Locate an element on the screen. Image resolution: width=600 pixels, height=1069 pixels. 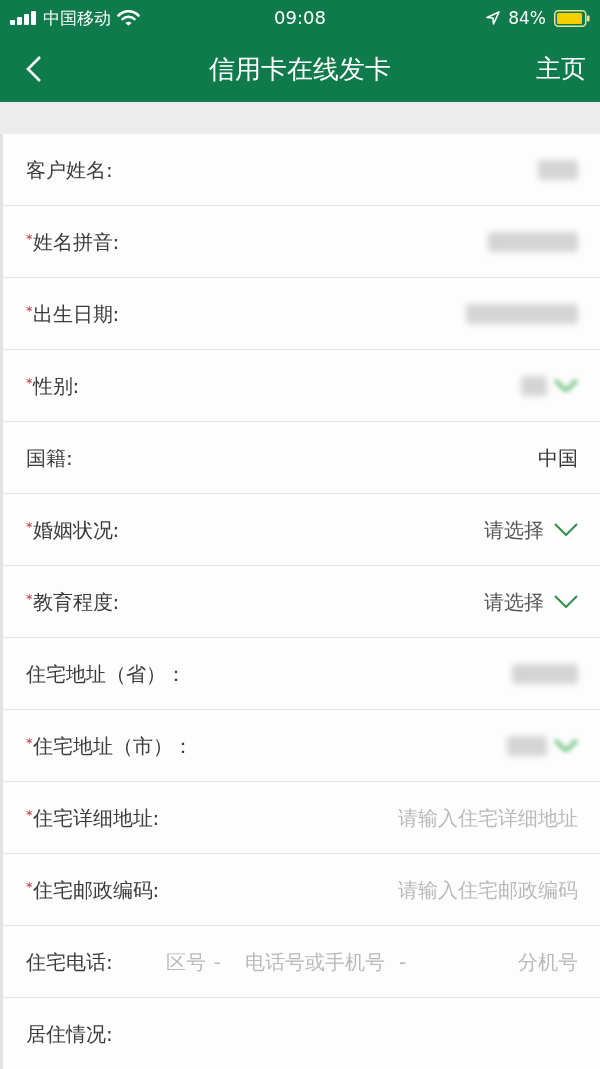
field-label: 居住情况: is located at coordinates (69, 1033).